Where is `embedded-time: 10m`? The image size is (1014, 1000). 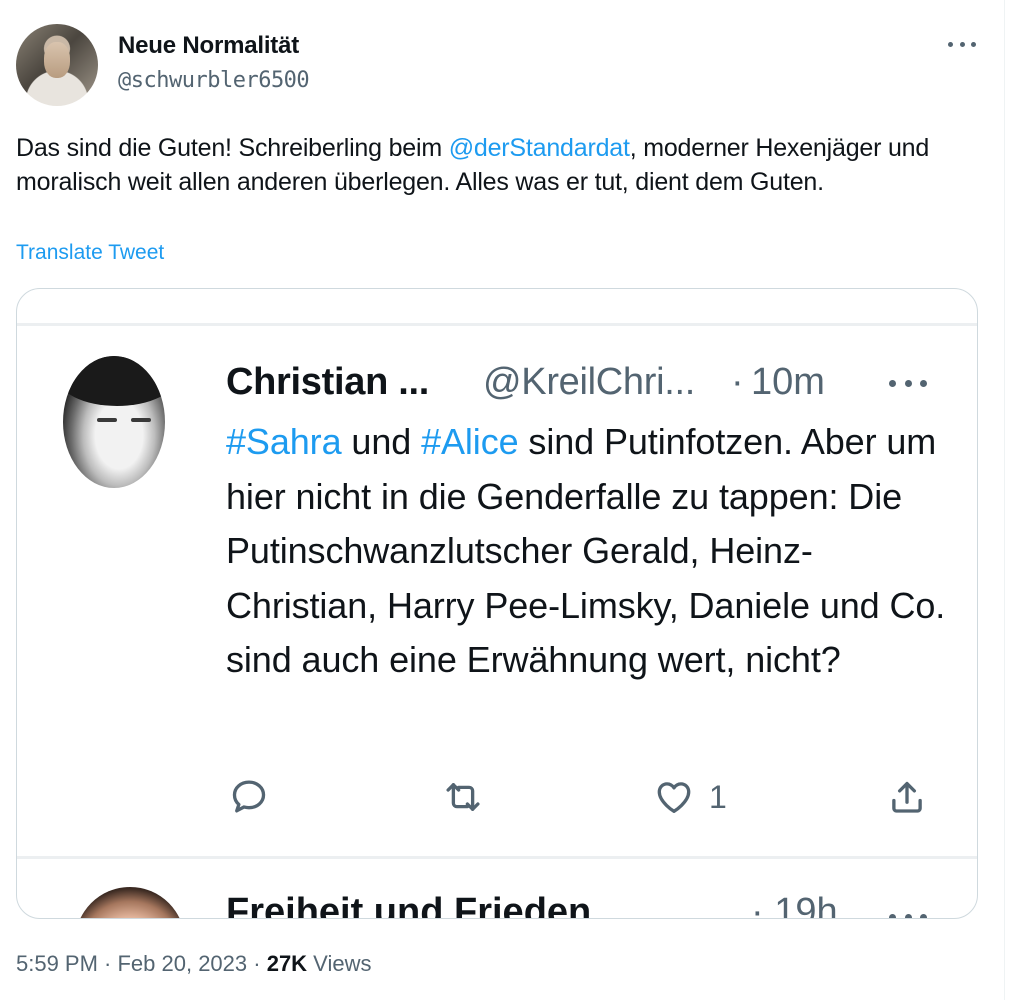
embedded-time: 10m is located at coordinates (788, 382).